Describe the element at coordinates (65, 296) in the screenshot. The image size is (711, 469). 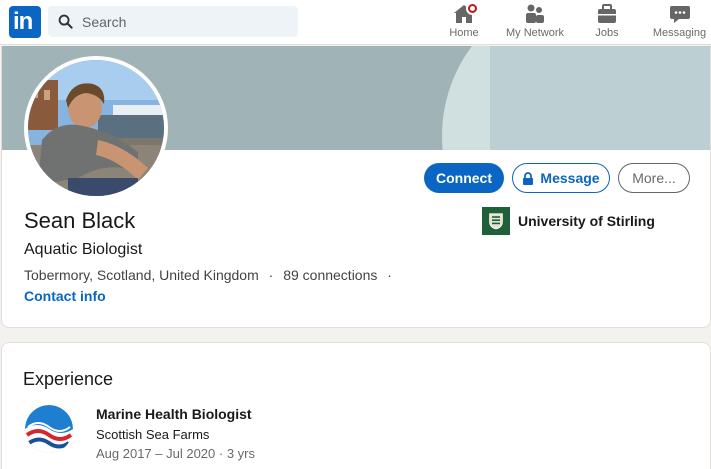
I see `contact-info-link: Contact info` at that location.